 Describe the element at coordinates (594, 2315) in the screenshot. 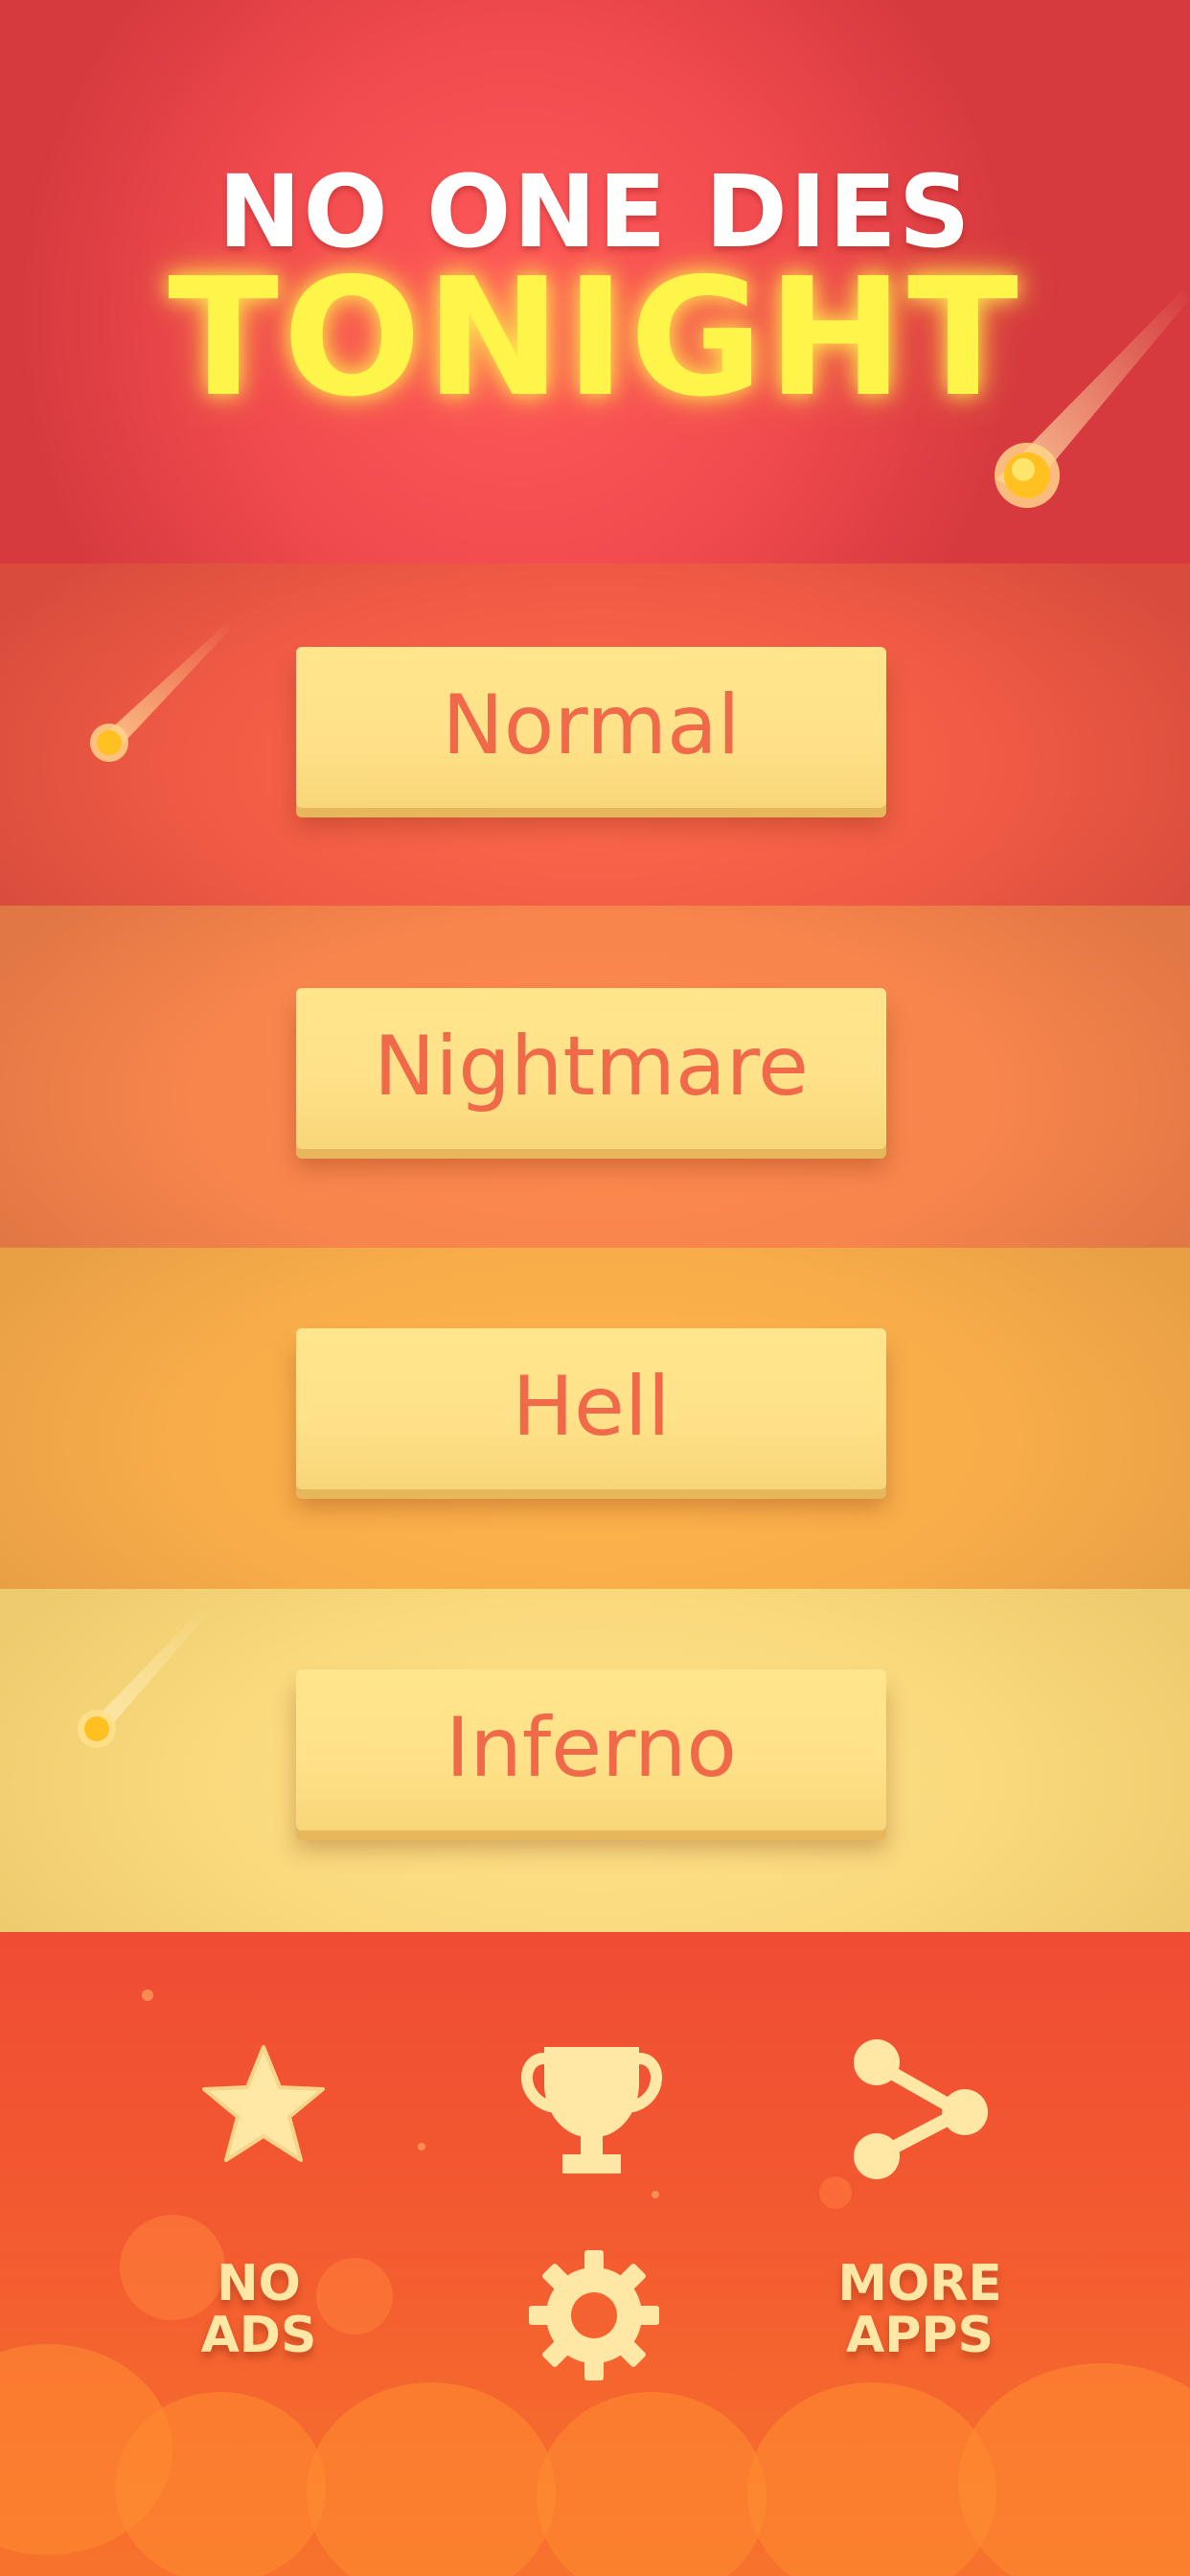

I see `gear-icon` at that location.